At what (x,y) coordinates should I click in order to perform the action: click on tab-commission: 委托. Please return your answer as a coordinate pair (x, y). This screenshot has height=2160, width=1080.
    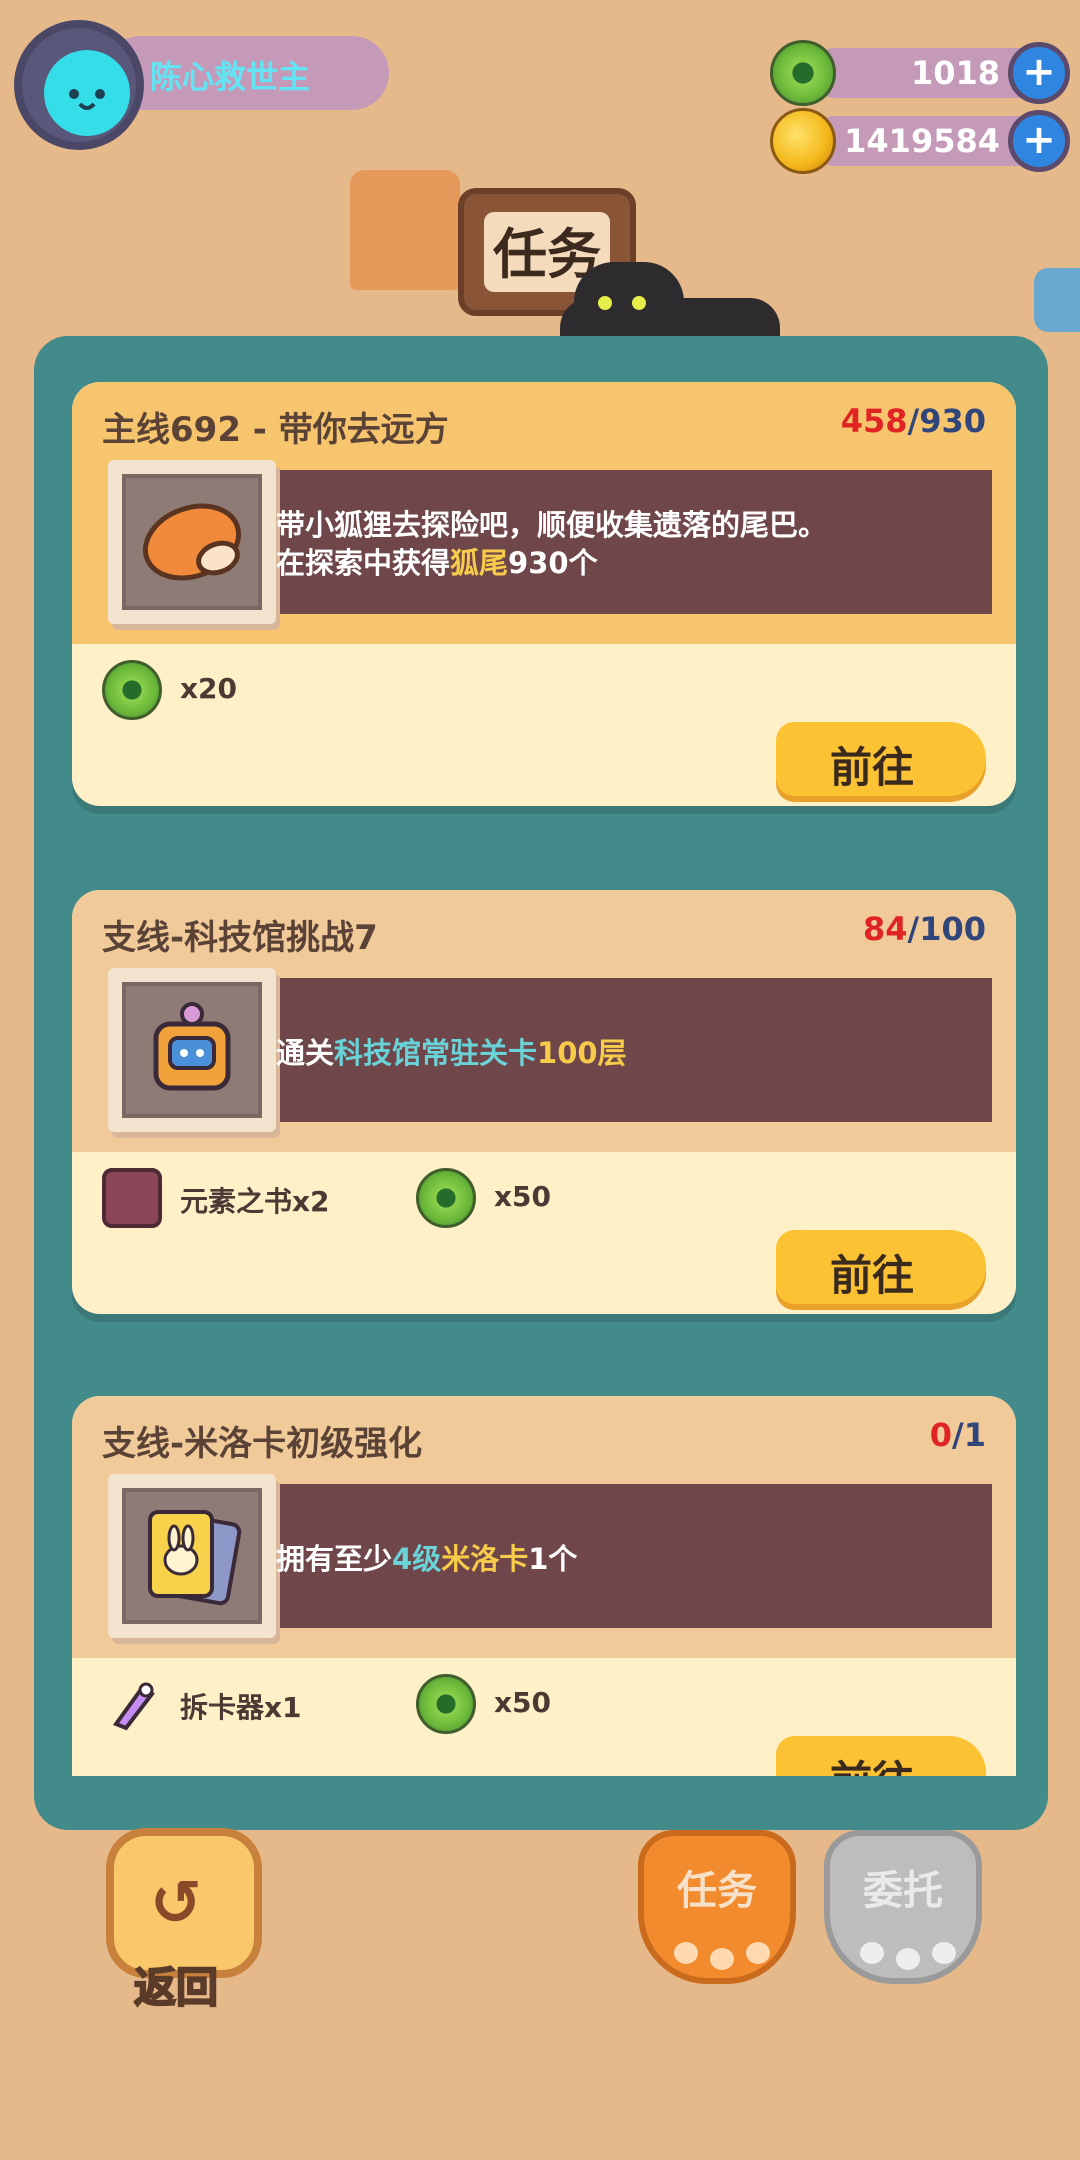
    Looking at the image, I should click on (903, 1907).